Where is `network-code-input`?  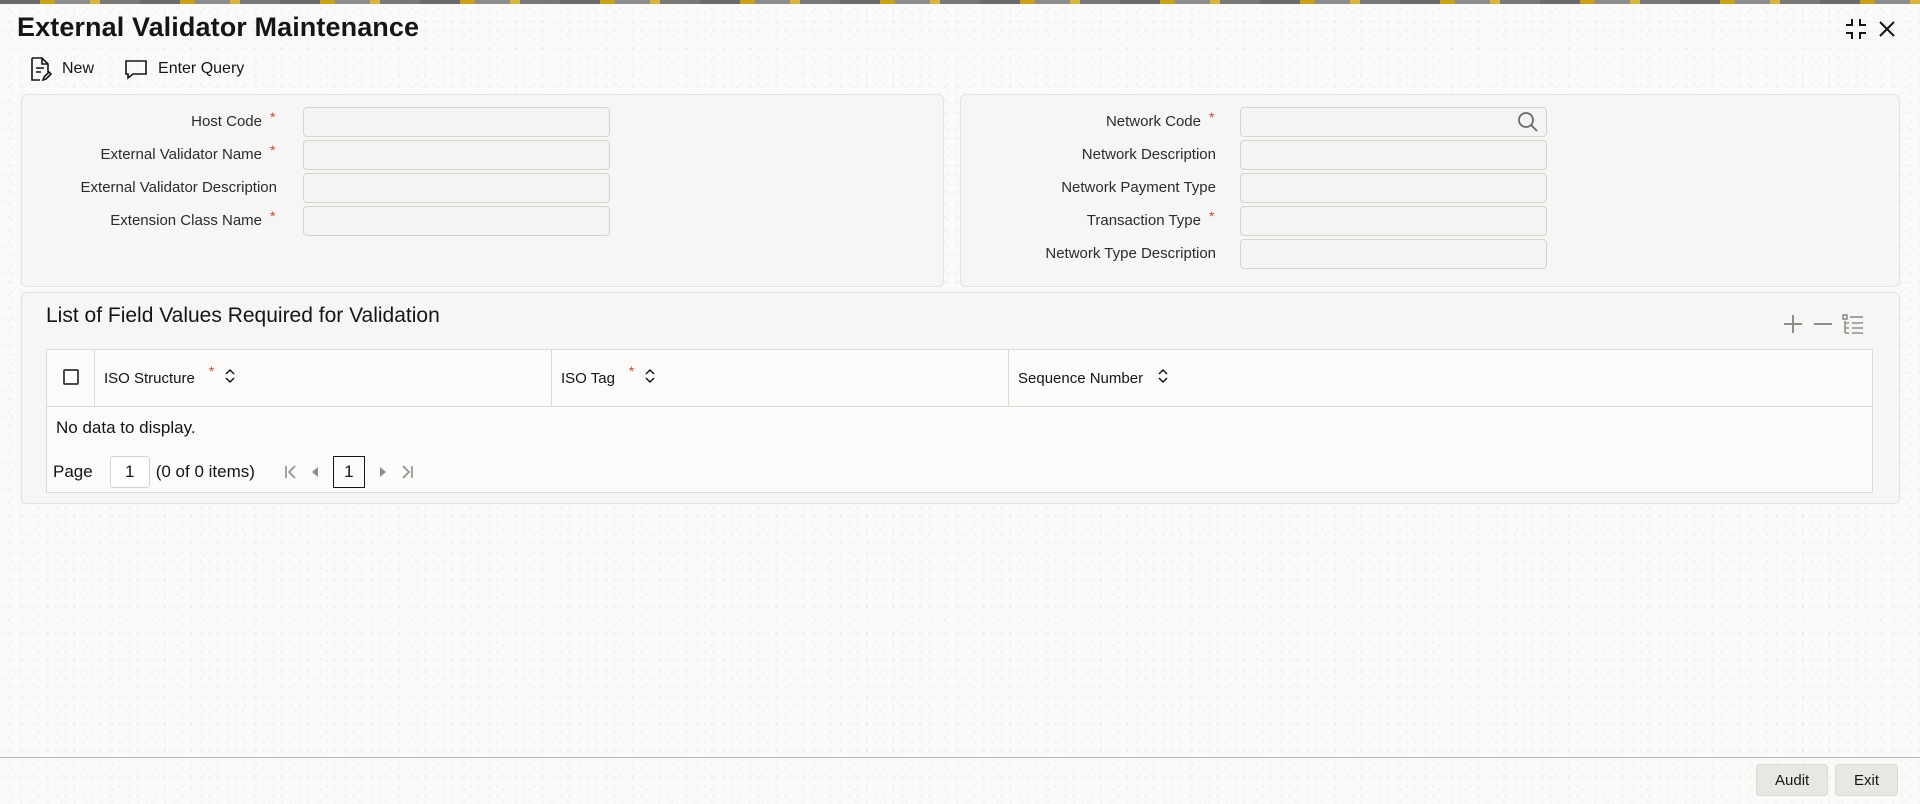
network-code-input is located at coordinates (1393, 122).